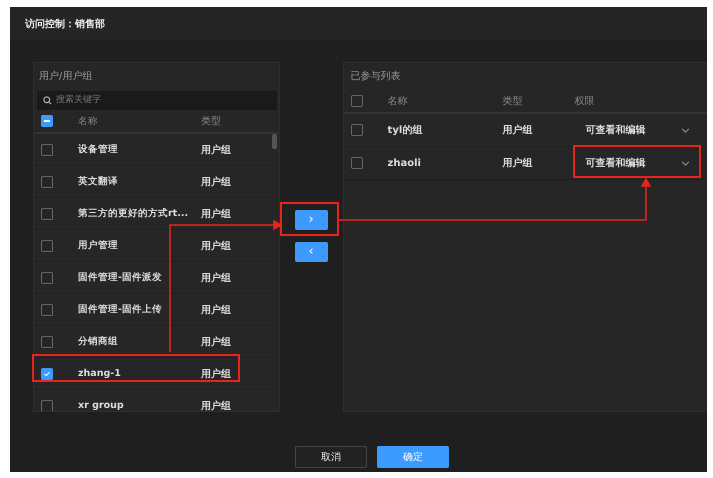 The image size is (713, 478). Describe the element at coordinates (101, 405) in the screenshot. I see `table-cell-text: xr group` at that location.